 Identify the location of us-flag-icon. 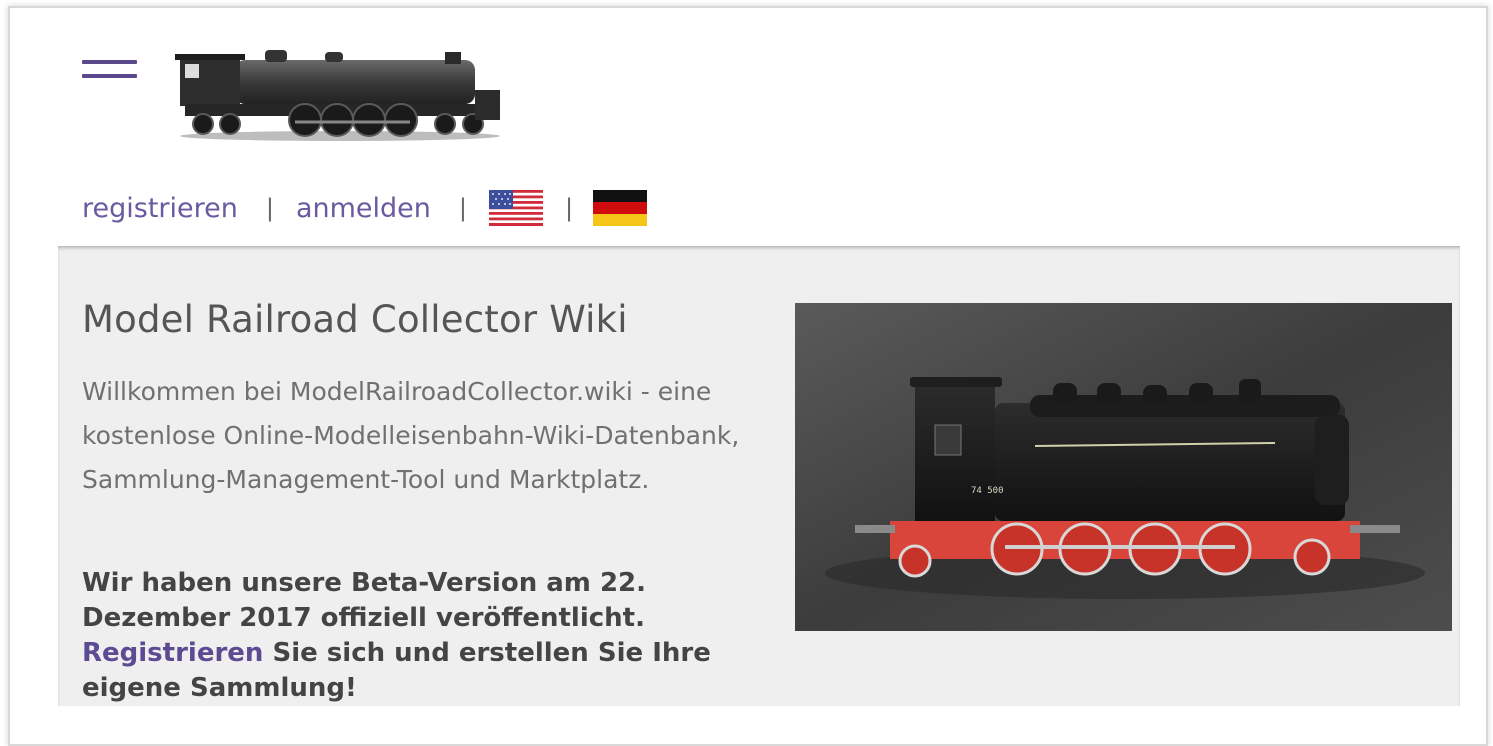
(515, 208).